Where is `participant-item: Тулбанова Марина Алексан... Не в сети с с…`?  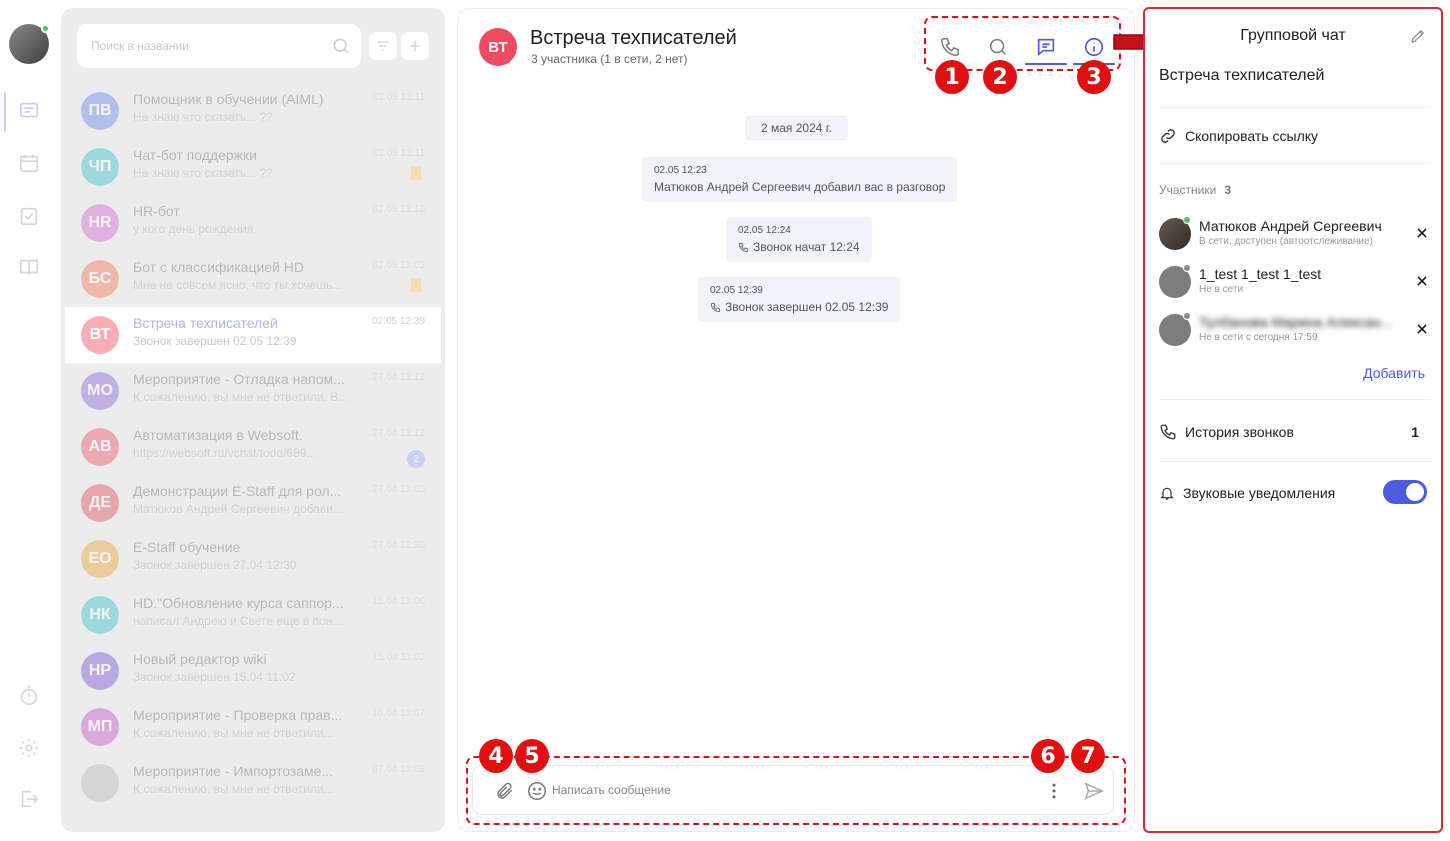
participant-item: Тулбанова Марина Алексан... Не в сети с с… is located at coordinates (1295, 330).